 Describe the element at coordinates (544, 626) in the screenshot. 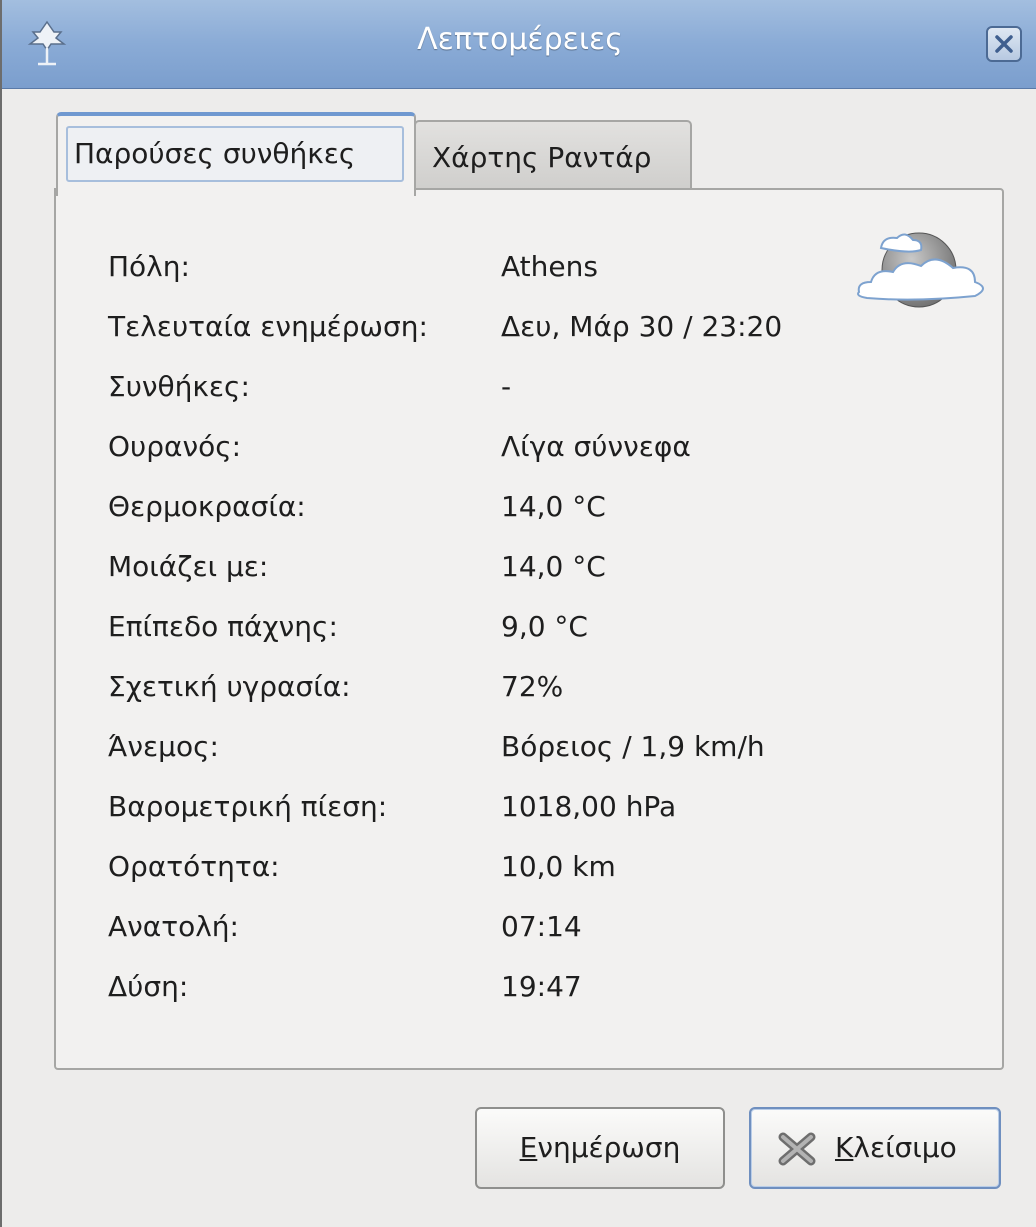

I see `detail-value: 9,0 °C` at that location.